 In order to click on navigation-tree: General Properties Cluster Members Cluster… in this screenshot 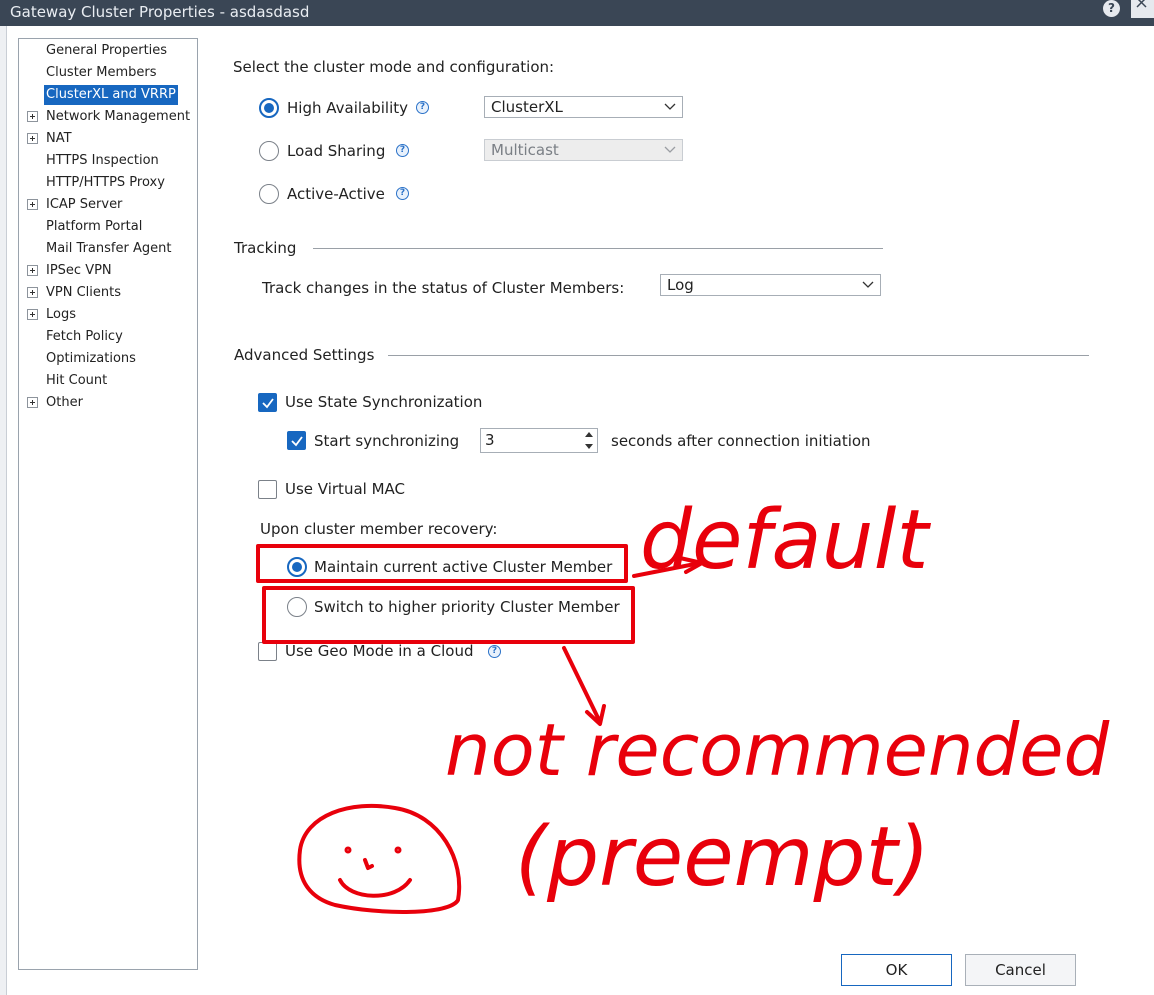, I will do `click(108, 504)`.